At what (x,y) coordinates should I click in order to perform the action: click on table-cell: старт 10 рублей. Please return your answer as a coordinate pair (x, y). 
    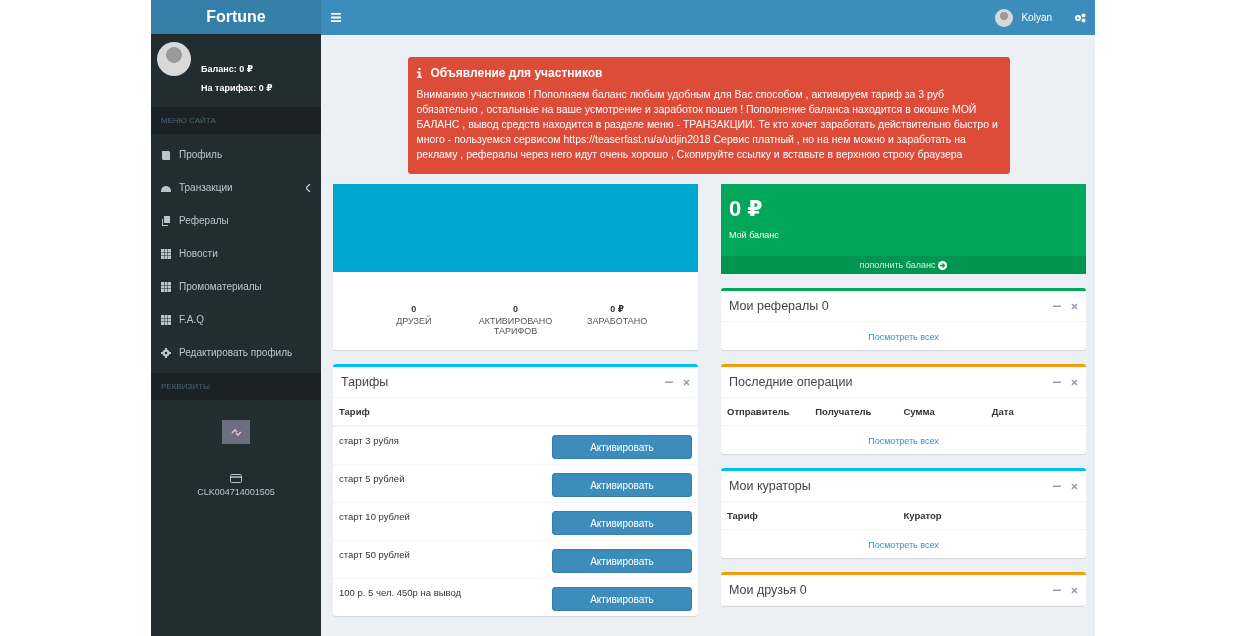
    Looking at the image, I should click on (374, 516).